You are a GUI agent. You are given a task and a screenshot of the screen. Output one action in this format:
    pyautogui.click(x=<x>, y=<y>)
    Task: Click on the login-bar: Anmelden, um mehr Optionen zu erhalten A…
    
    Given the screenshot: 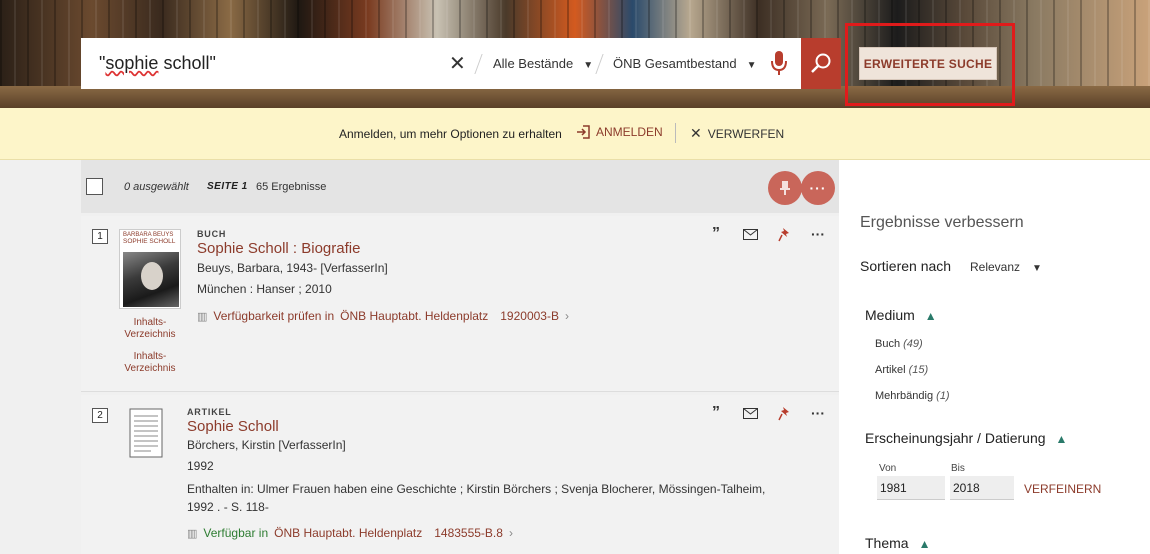 What is the action you would take?
    pyautogui.click(x=575, y=134)
    